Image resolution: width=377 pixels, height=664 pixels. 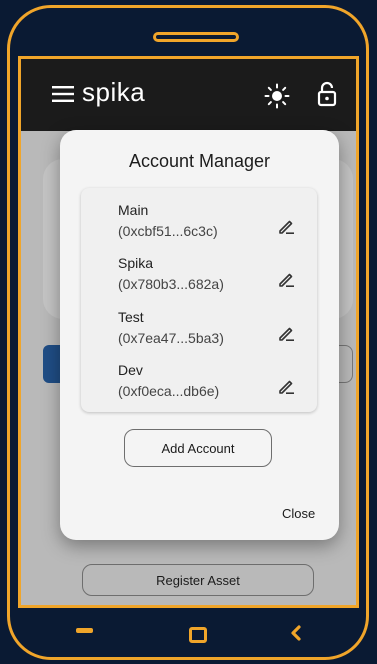 I want to click on account-address: (0x780b3...682a), so click(x=171, y=284).